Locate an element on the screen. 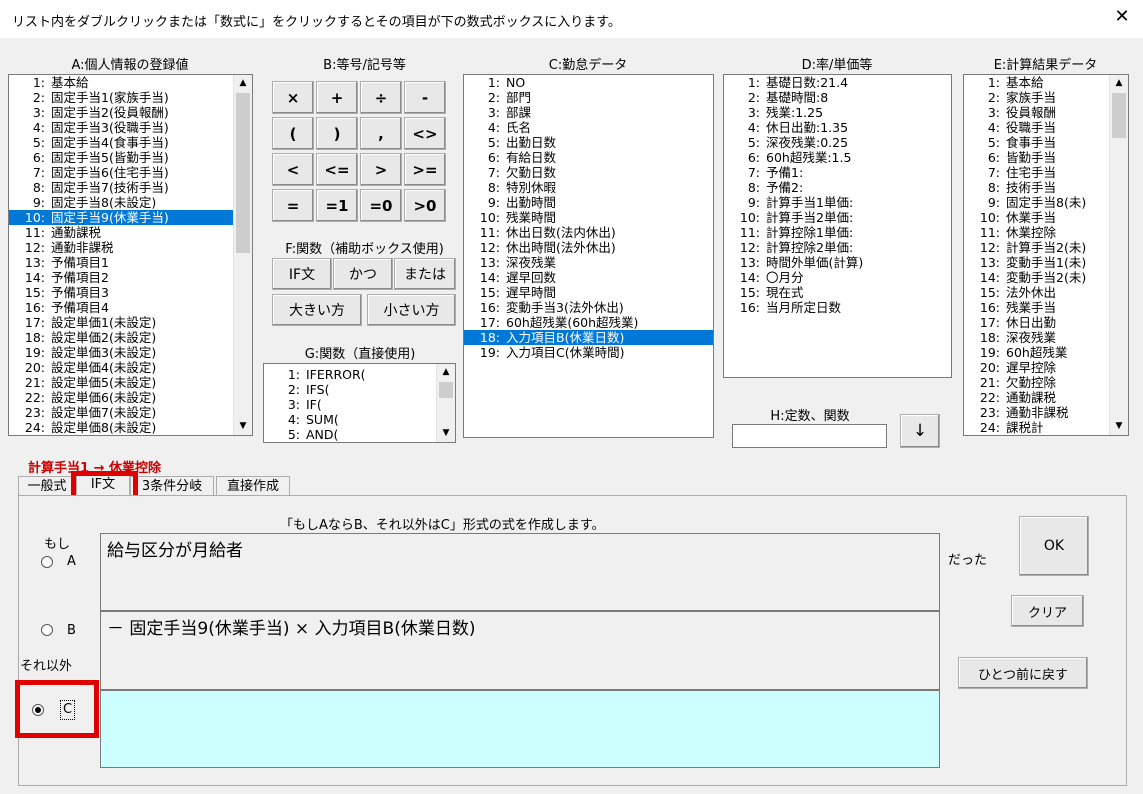 This screenshot has width=1143, height=794. insert-down-arrow-button: ↓ is located at coordinates (920, 431).